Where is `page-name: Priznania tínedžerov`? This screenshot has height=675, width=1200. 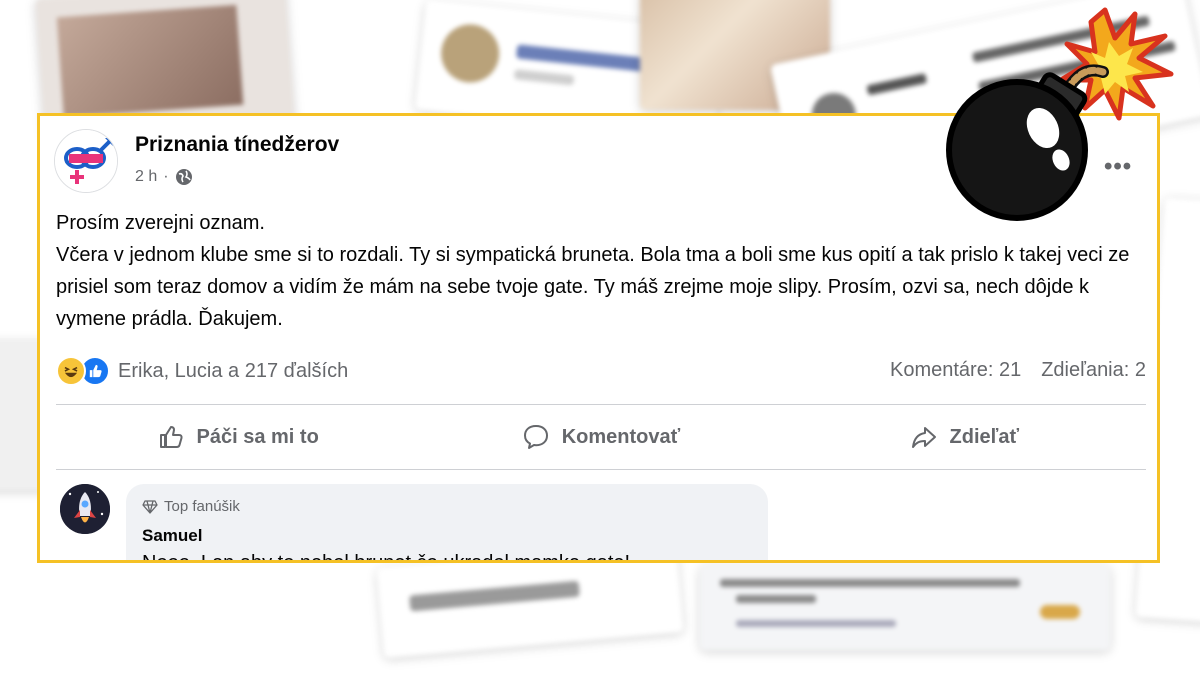 page-name: Priznania tínedžerov is located at coordinates (237, 145).